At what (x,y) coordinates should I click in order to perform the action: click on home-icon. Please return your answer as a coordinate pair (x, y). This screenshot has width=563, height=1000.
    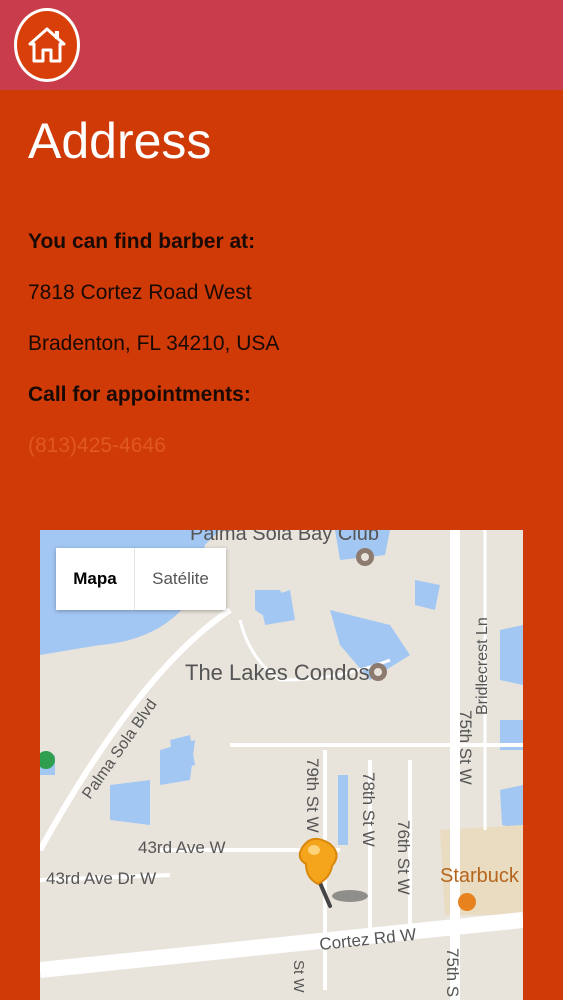
    Looking at the image, I should click on (47, 45).